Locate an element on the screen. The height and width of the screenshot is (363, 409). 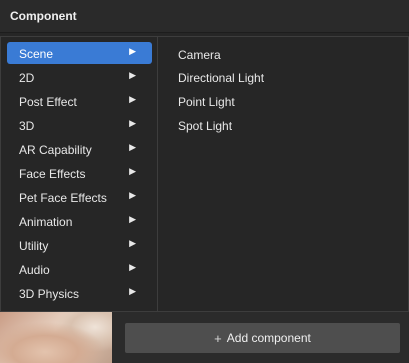
menu-item-label: 3D is located at coordinates (27, 126).